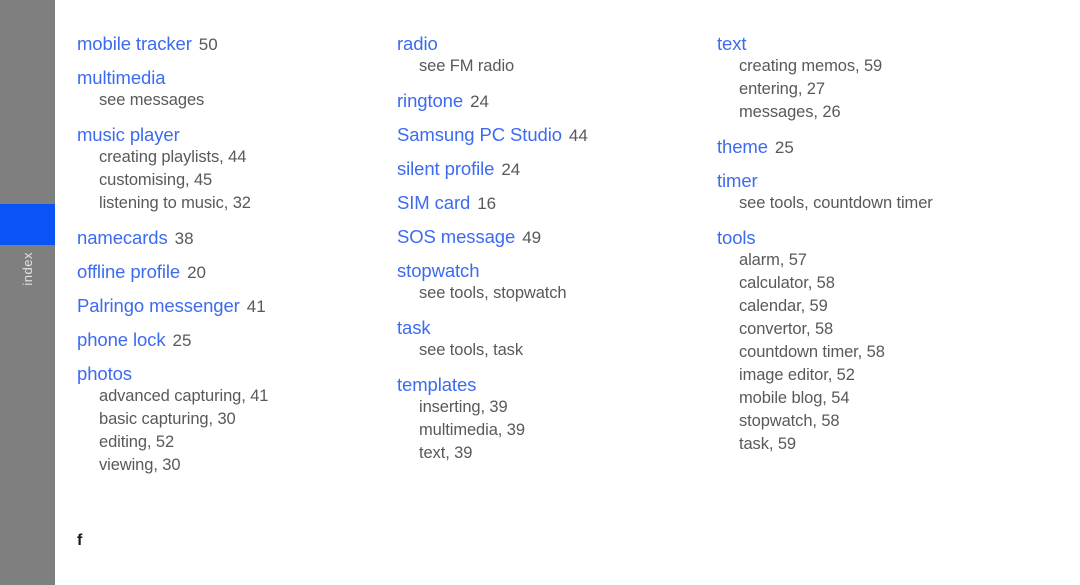  Describe the element at coordinates (479, 134) in the screenshot. I see `index-term: Samsung PC Studio` at that location.